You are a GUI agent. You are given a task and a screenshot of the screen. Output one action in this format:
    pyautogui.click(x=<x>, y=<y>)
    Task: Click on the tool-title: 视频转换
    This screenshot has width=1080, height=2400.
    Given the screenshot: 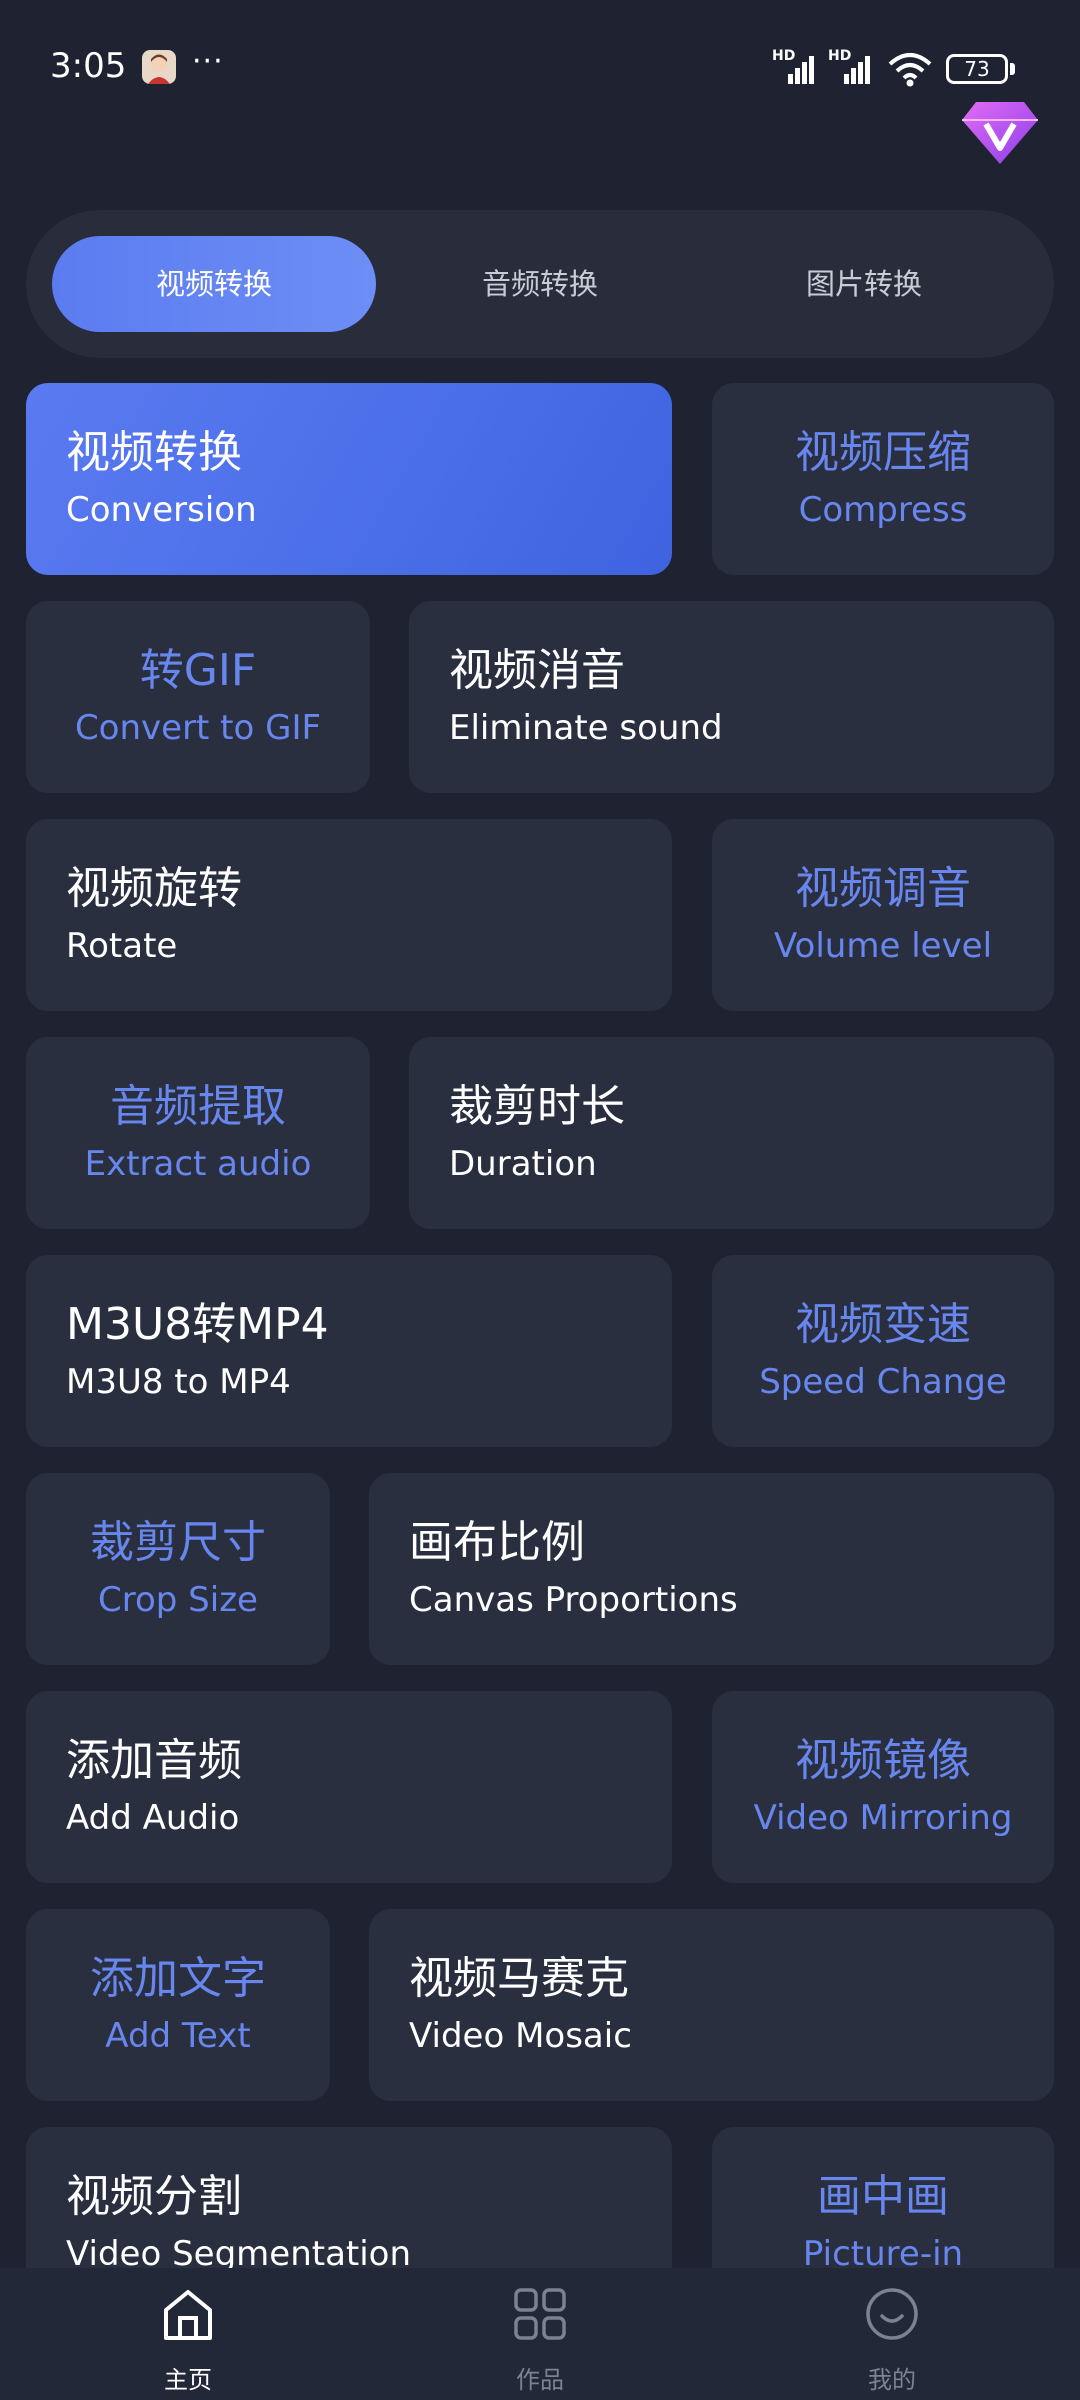 What is the action you would take?
    pyautogui.click(x=154, y=452)
    